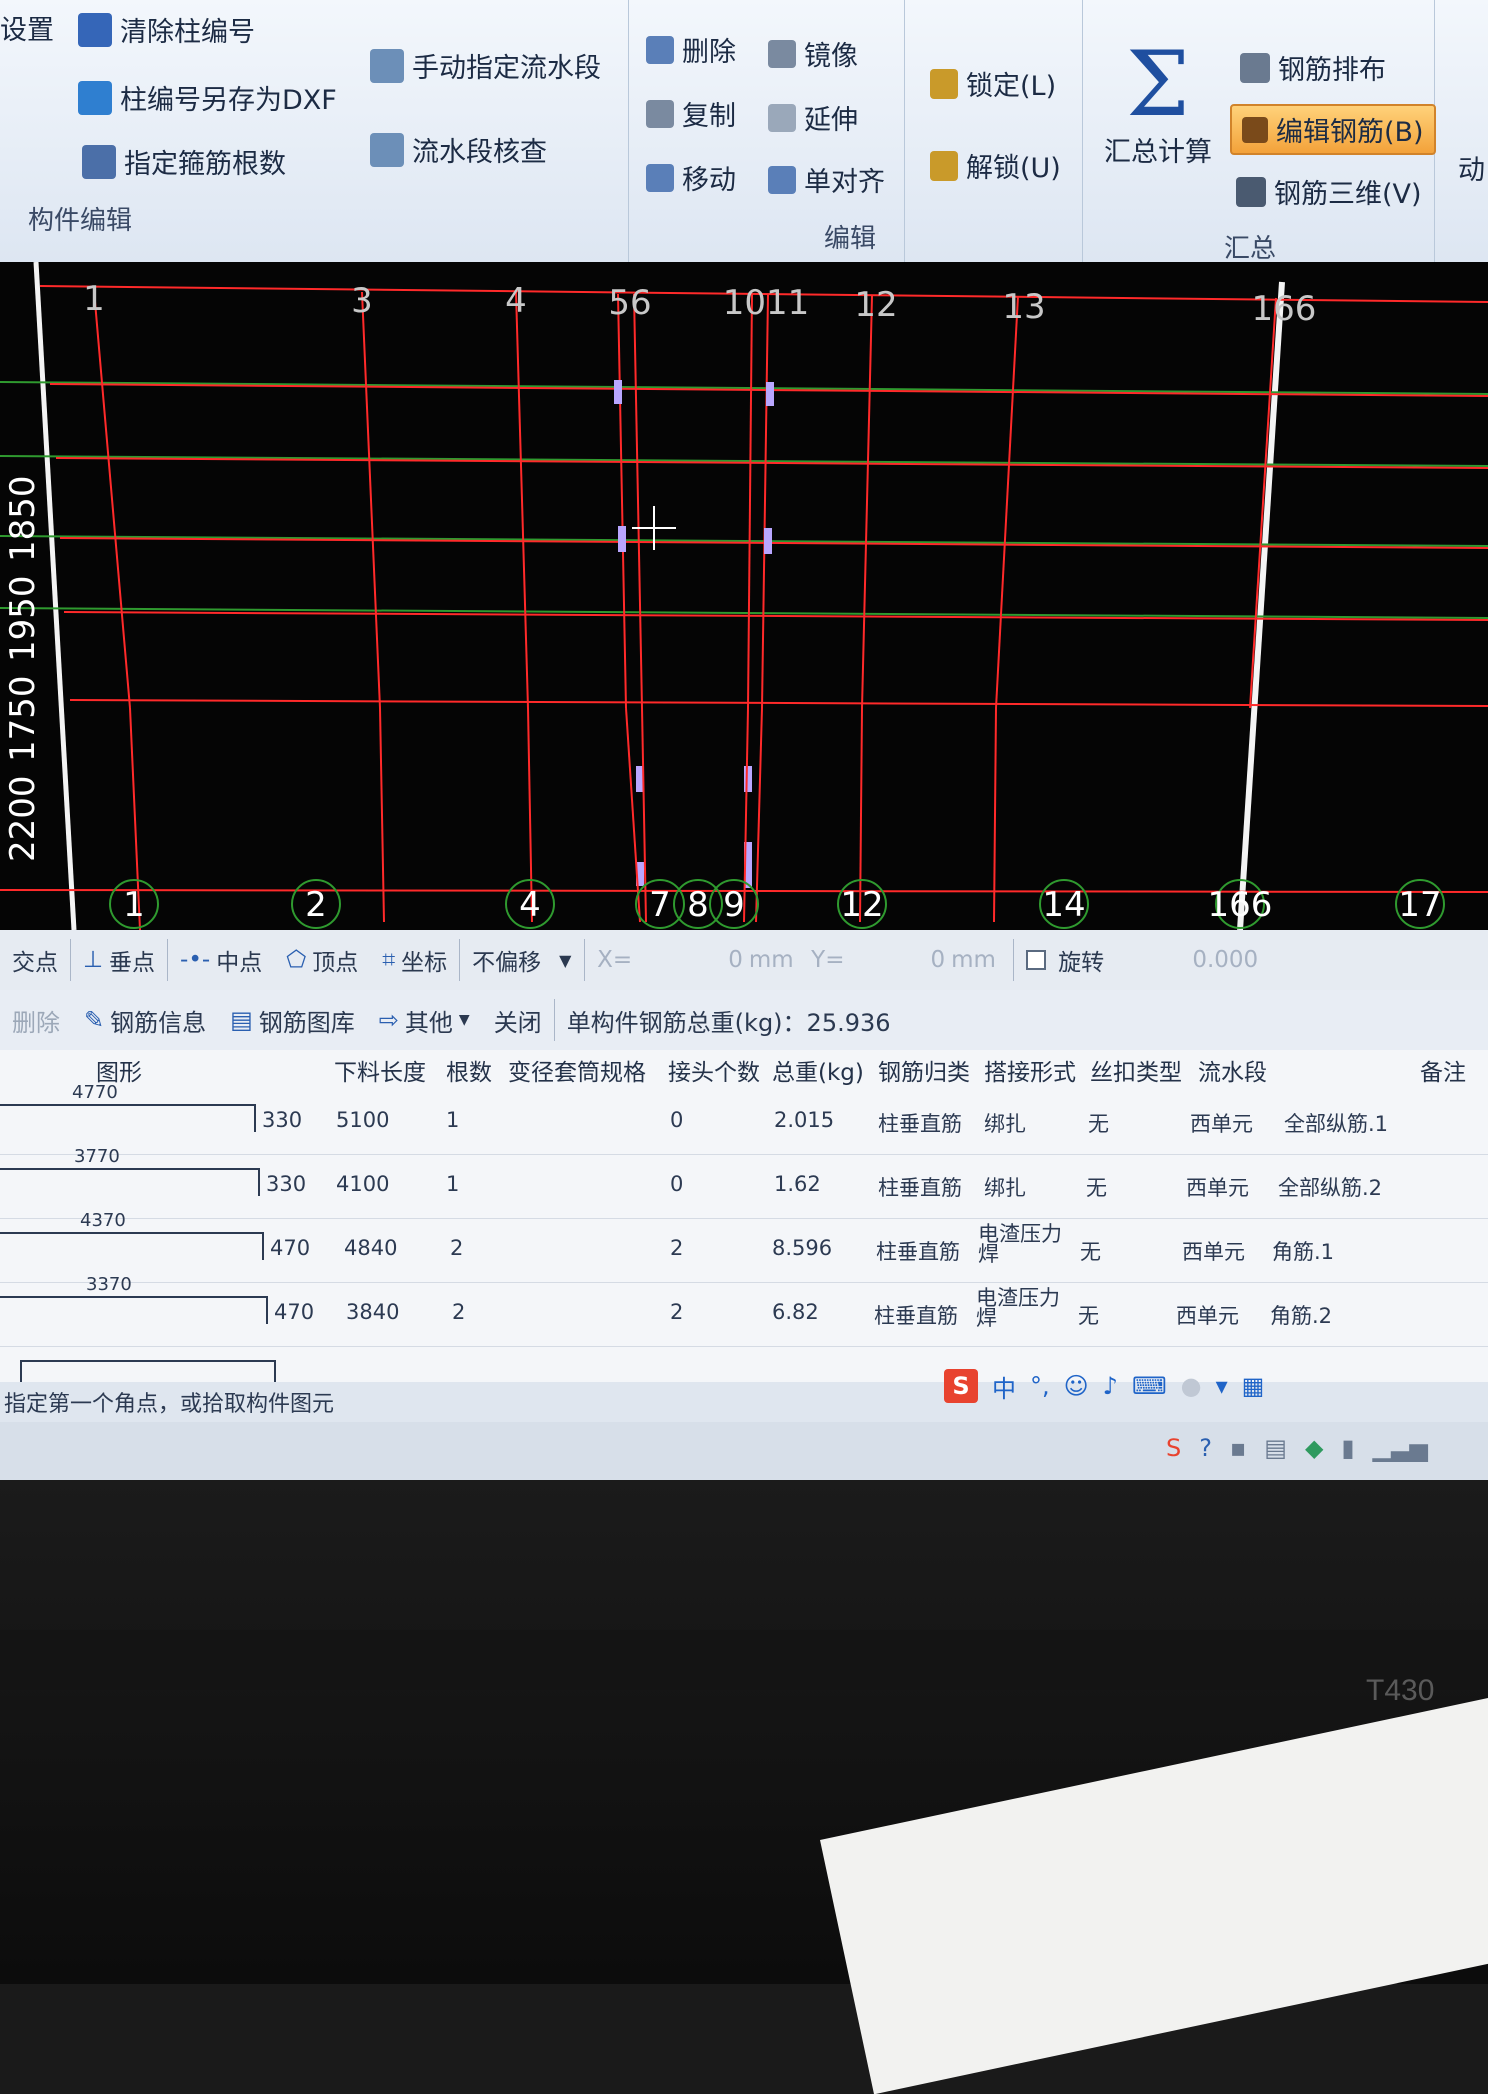 The height and width of the screenshot is (2094, 1488). What do you see at coordinates (797, 1184) in the screenshot?
I see `cell-weight: 1.62` at bounding box center [797, 1184].